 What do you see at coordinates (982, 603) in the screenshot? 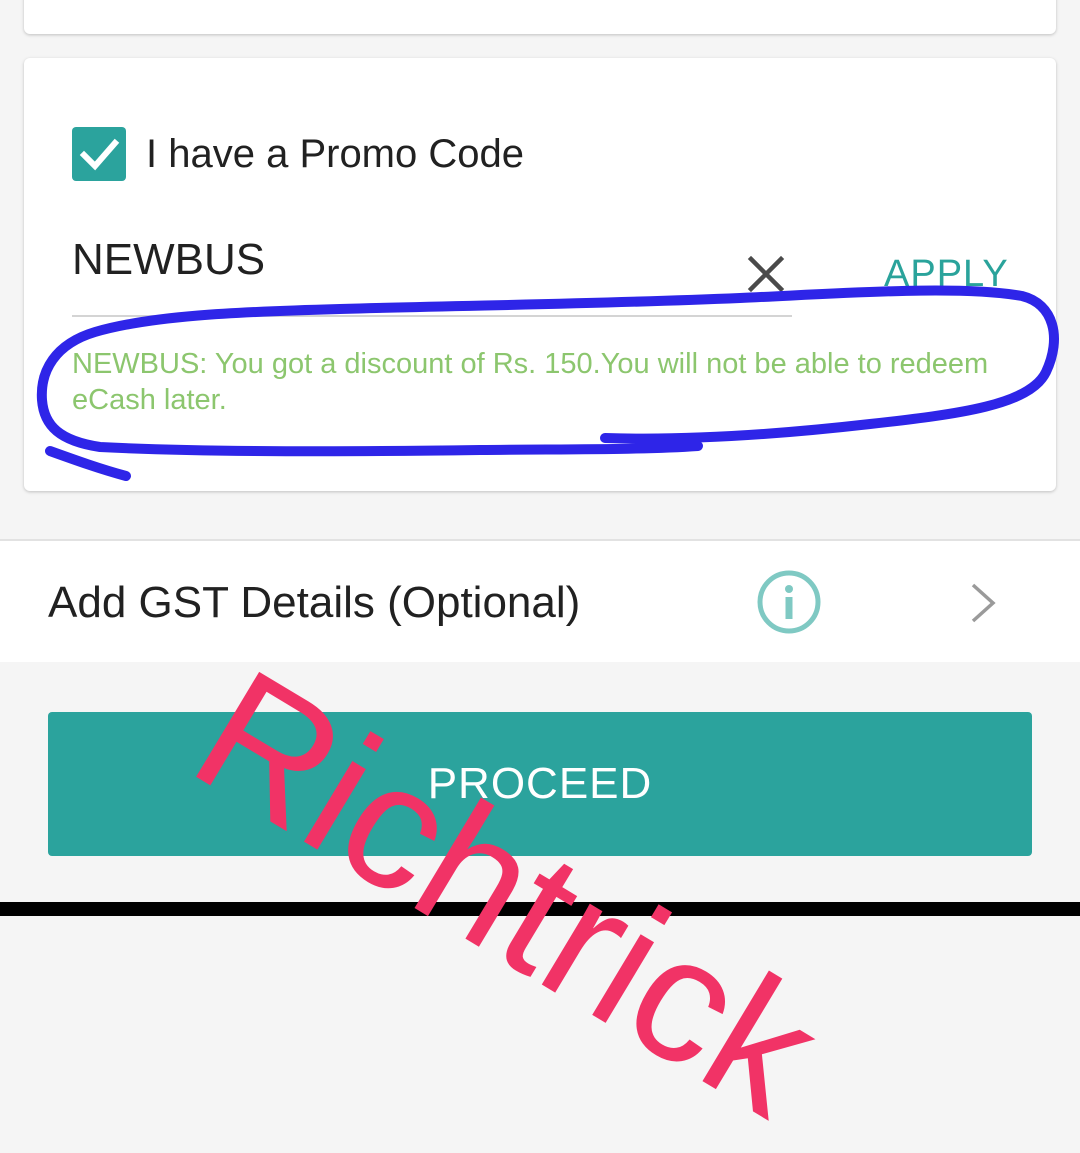
I see `chevron-right-icon` at bounding box center [982, 603].